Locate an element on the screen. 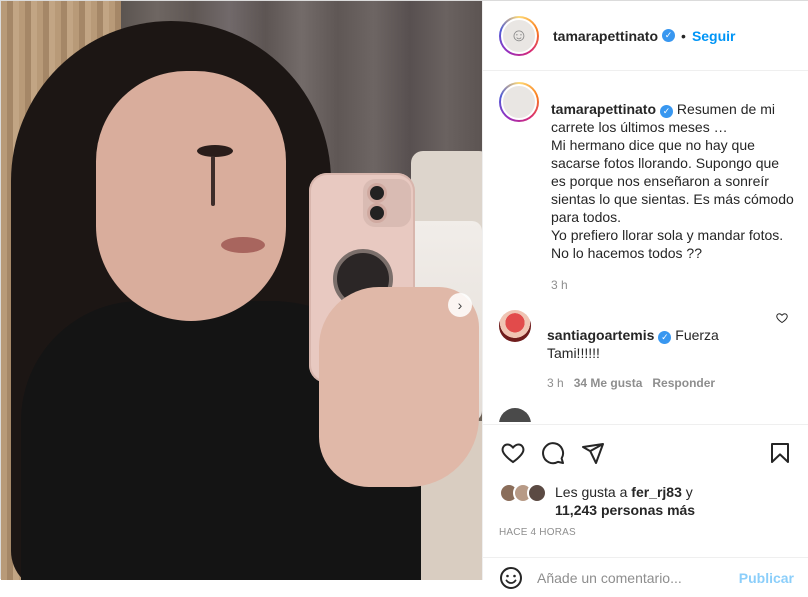 This screenshot has width=808, height=597. likes-prefix: Les gusta a is located at coordinates (591, 492).